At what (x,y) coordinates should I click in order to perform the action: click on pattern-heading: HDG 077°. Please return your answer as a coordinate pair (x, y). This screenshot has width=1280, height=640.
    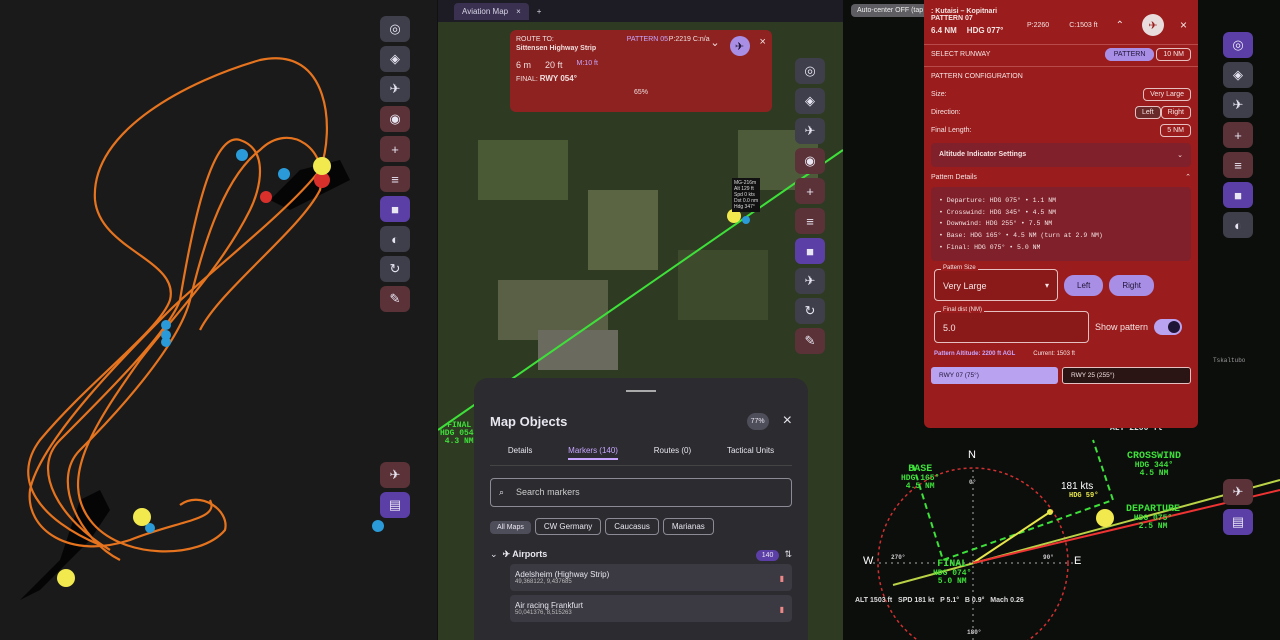
    Looking at the image, I should click on (985, 30).